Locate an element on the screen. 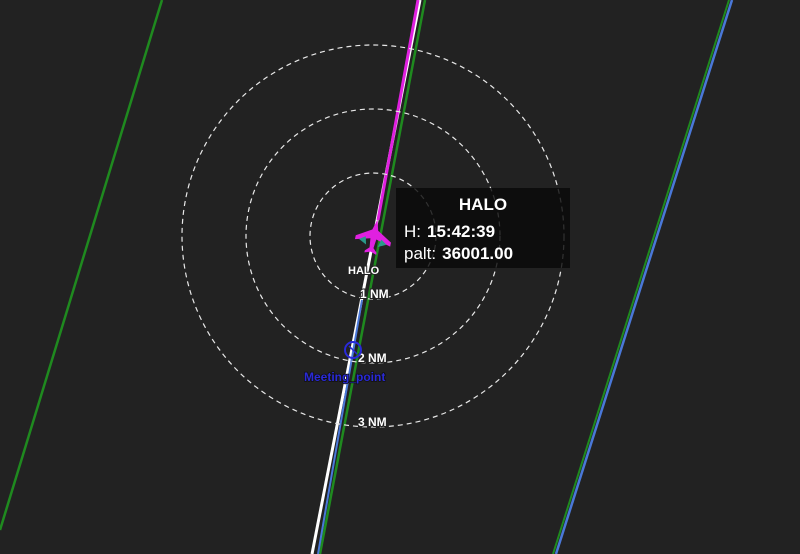 The image size is (800, 554). info-heading-label: H: is located at coordinates (412, 231).